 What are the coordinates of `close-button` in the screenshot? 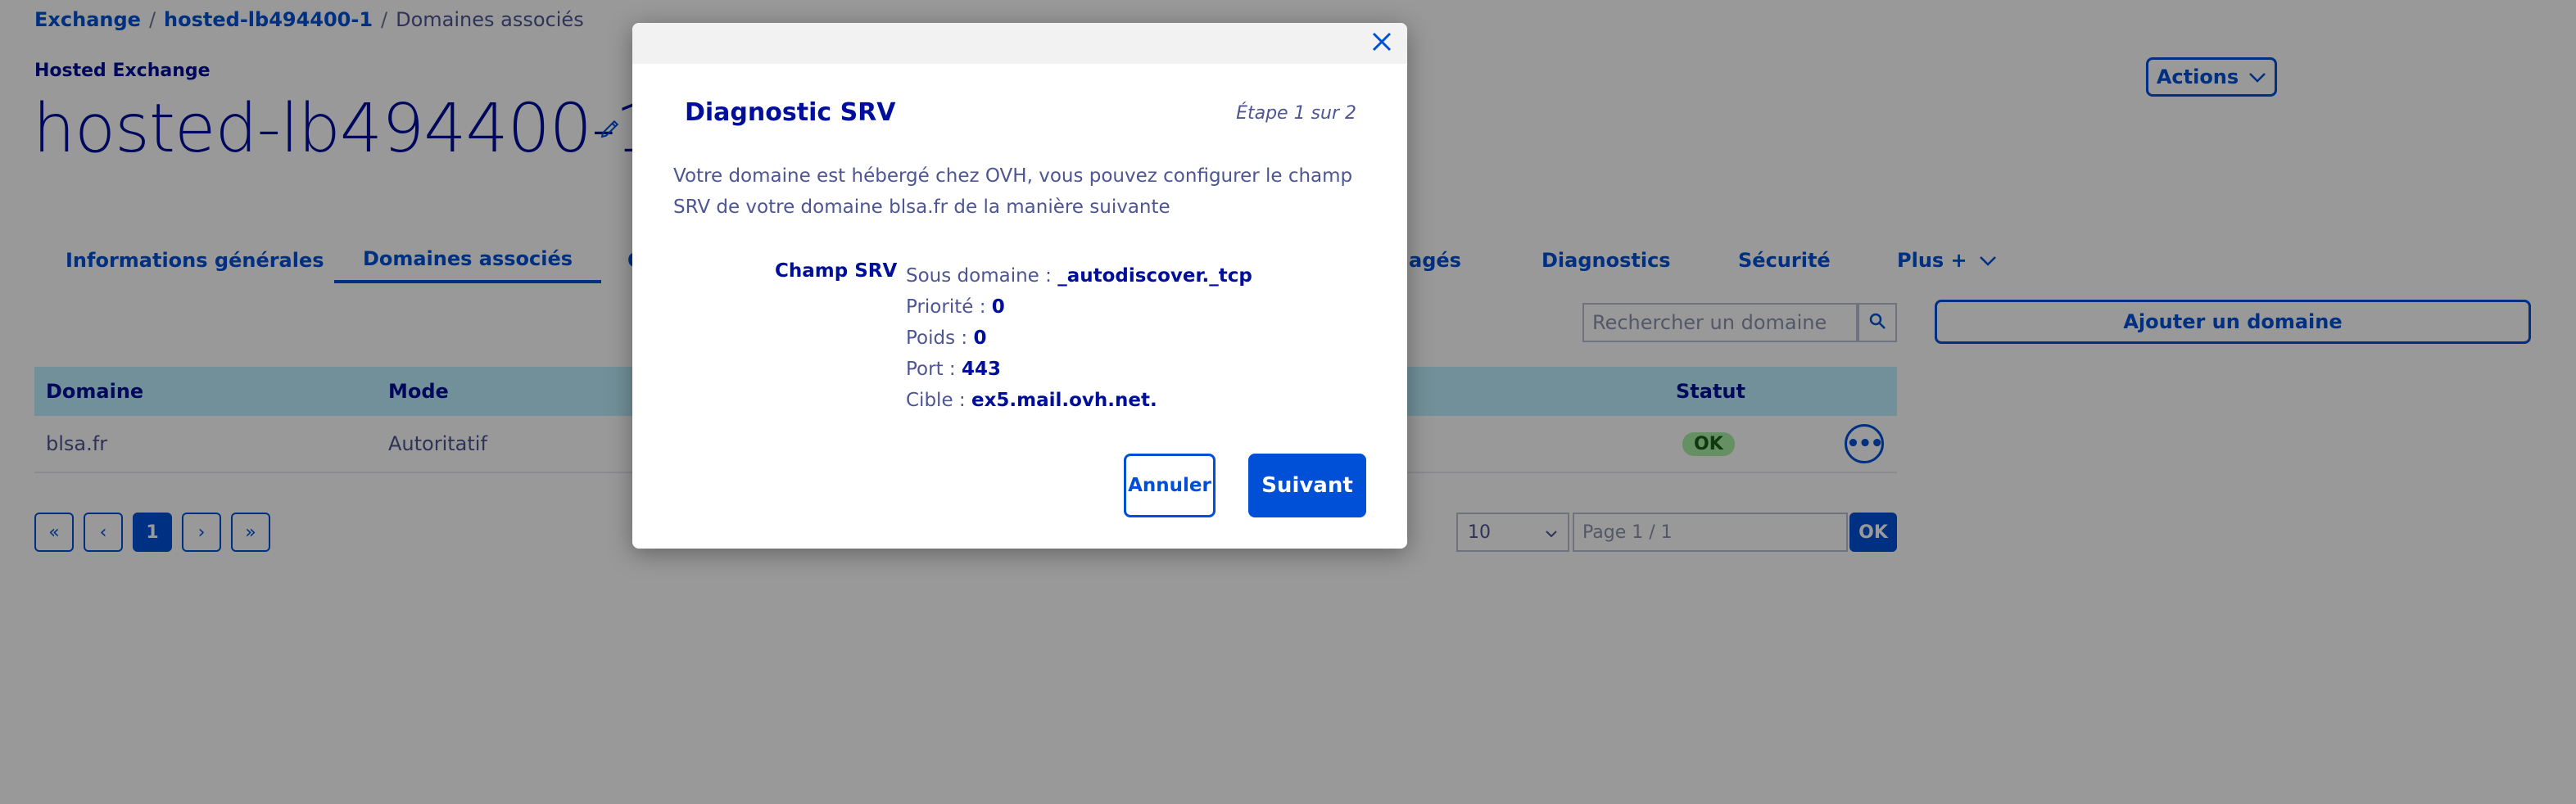 It's located at (1382, 43).